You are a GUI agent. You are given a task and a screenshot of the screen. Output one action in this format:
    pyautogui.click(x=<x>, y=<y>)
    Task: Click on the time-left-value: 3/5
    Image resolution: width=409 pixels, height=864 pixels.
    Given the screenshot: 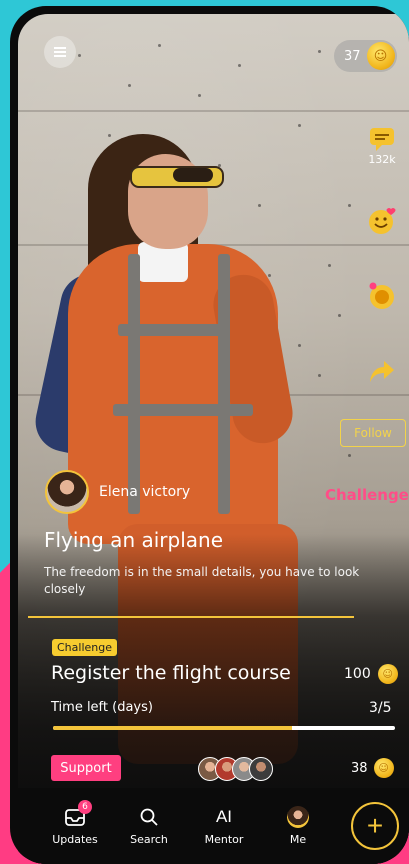 What is the action you would take?
    pyautogui.click(x=380, y=708)
    